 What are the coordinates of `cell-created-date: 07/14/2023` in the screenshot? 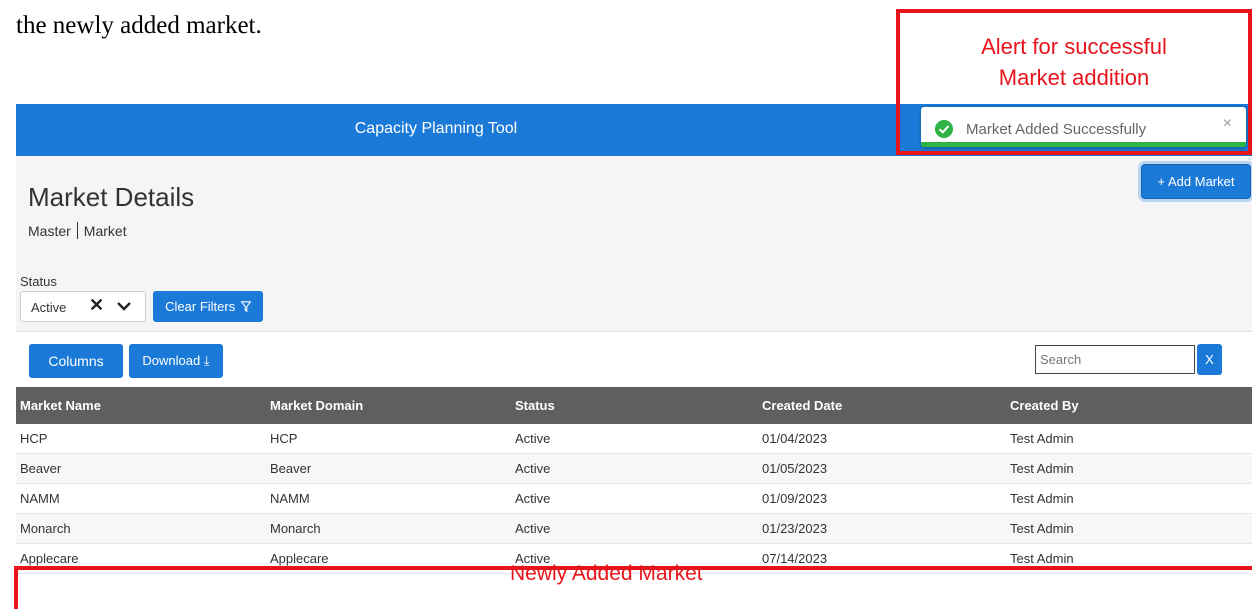 It's located at (795, 558).